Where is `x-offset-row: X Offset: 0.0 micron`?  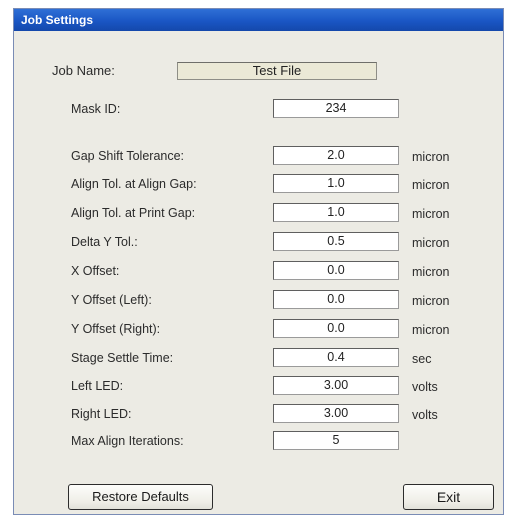
x-offset-row: X Offset: 0.0 micron is located at coordinates (258, 271).